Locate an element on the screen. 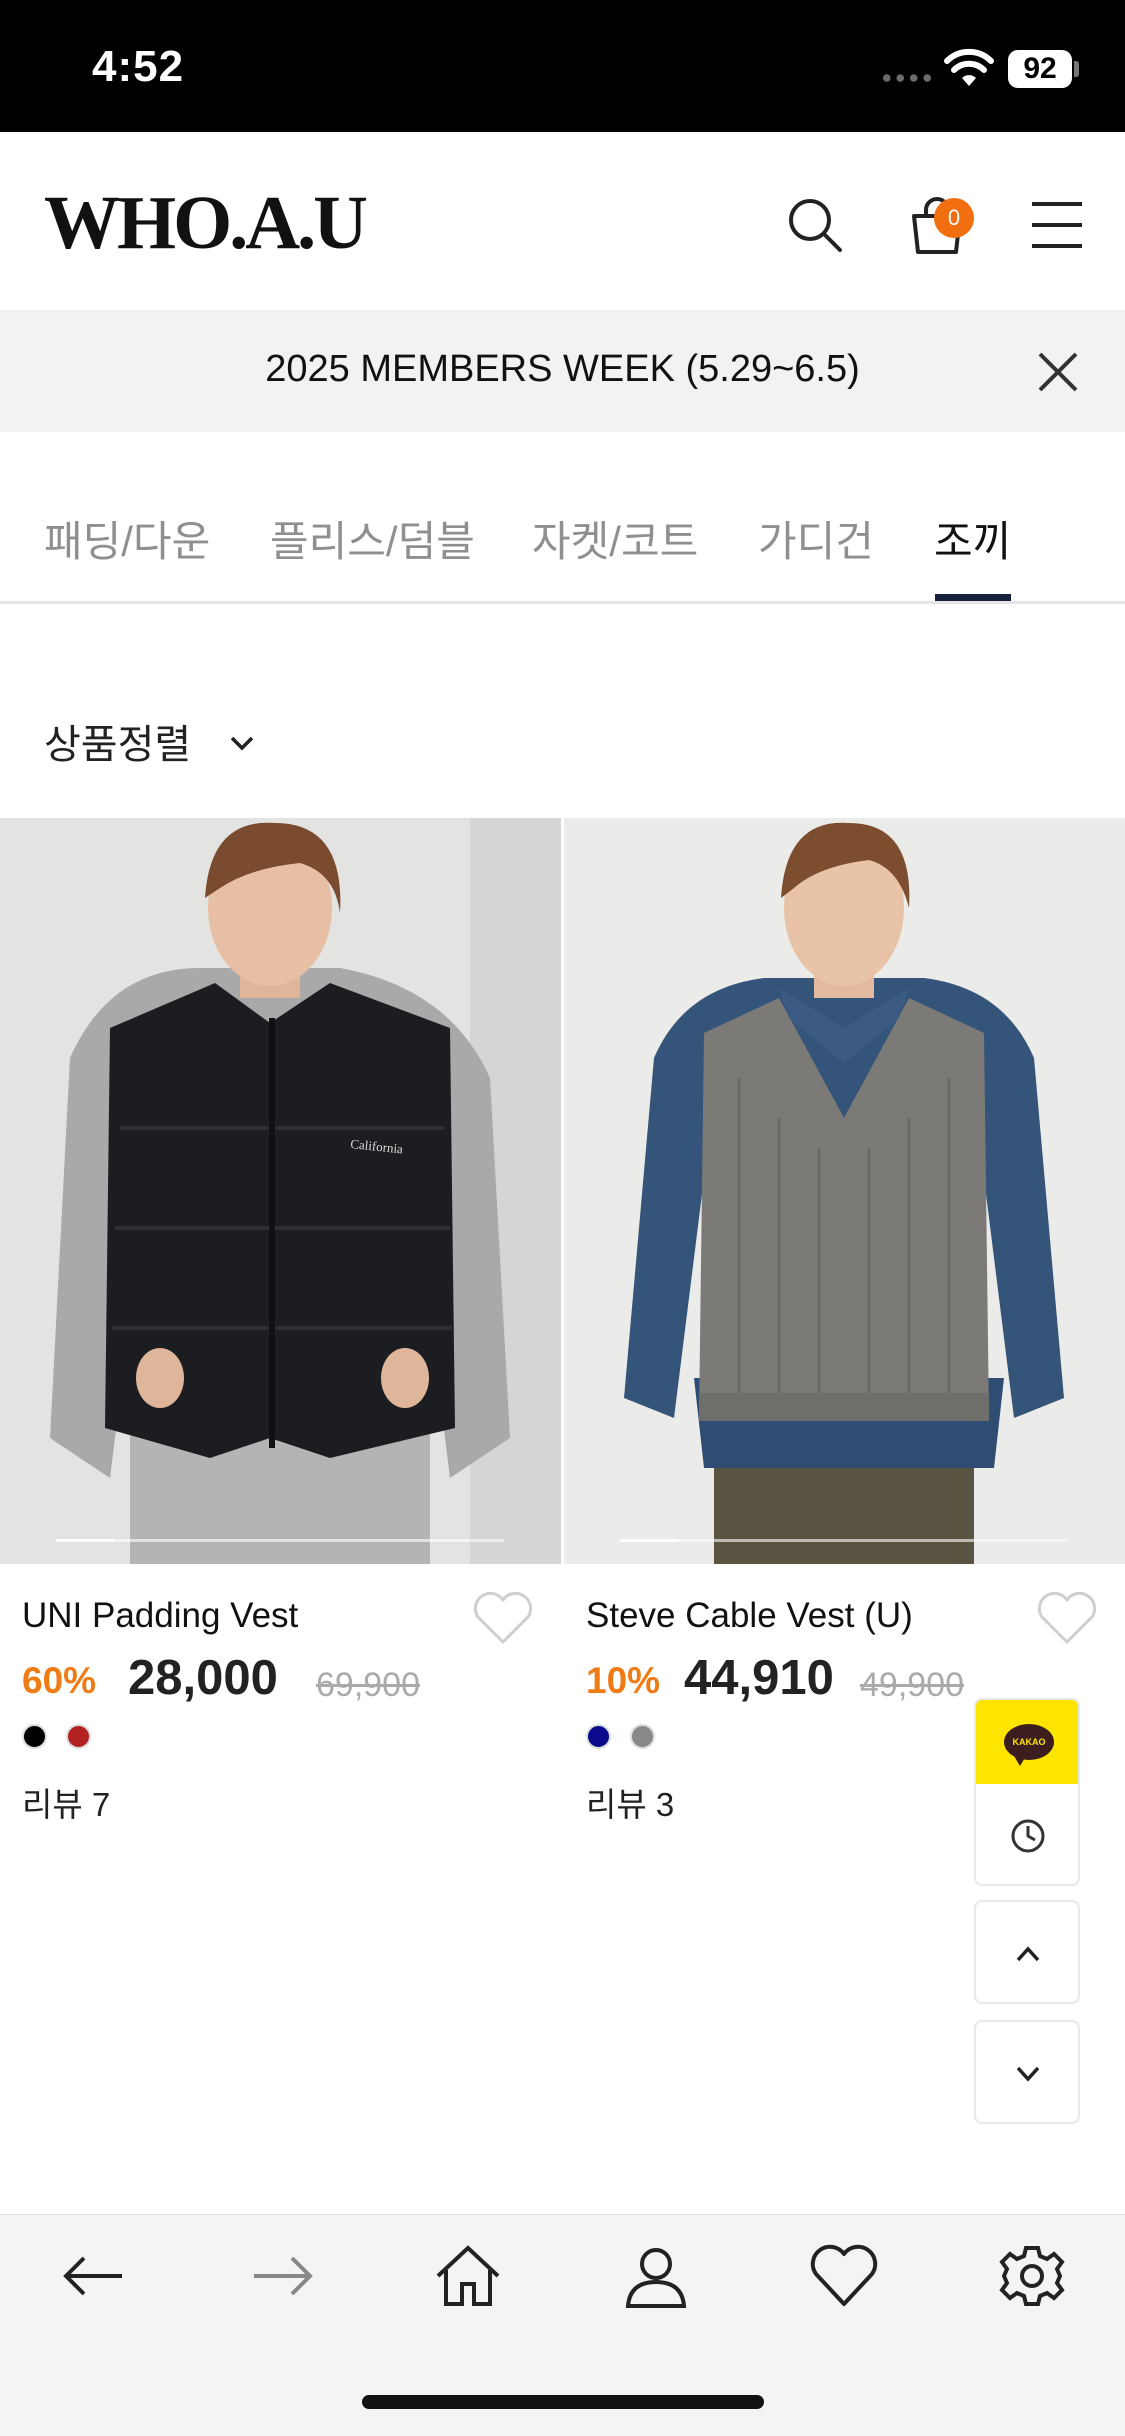 The width and height of the screenshot is (1125, 2436). battery-nub is located at coordinates (1076, 69).